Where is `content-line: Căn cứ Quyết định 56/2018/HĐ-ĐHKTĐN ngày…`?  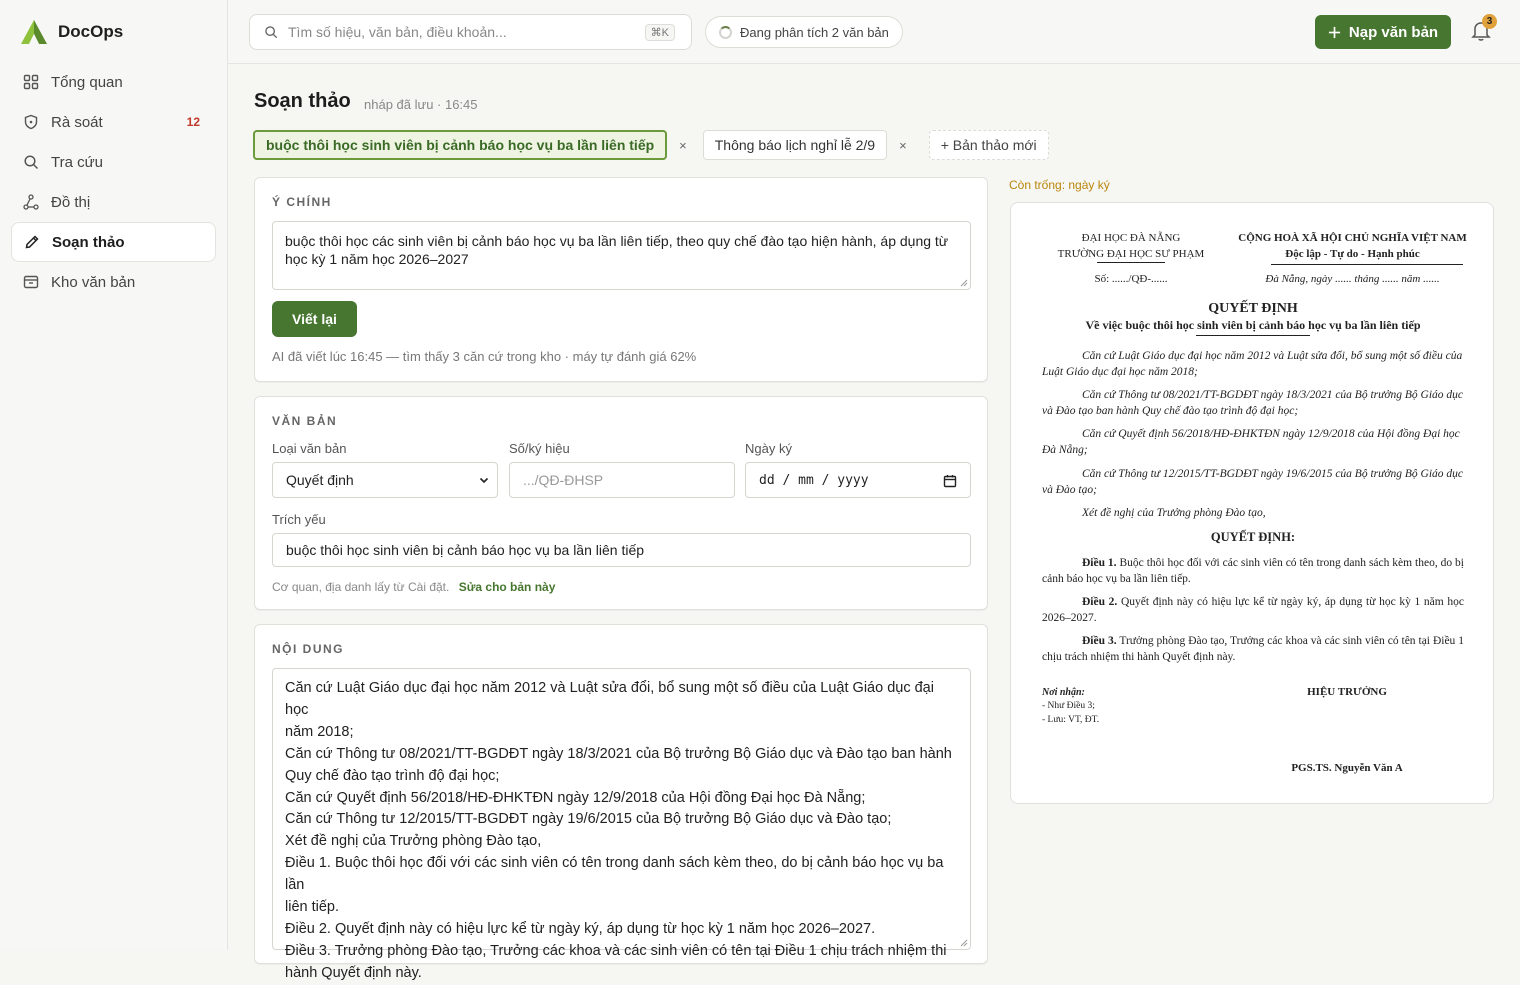
content-line: Căn cứ Quyết định 56/2018/HĐ-ĐHKTĐN ngày… is located at coordinates (575, 797).